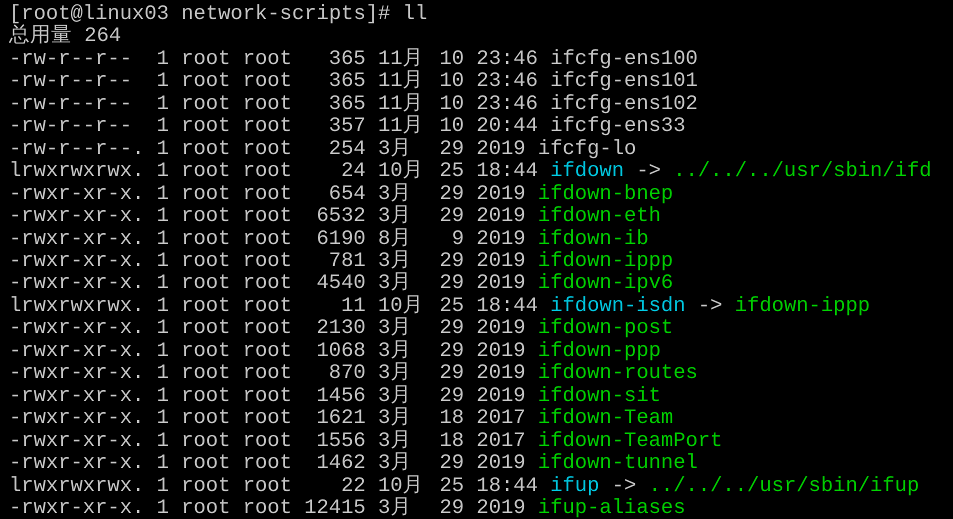 The height and width of the screenshot is (519, 953). What do you see at coordinates (501, 442) in the screenshot?
I see `time-text: 2017` at bounding box center [501, 442].